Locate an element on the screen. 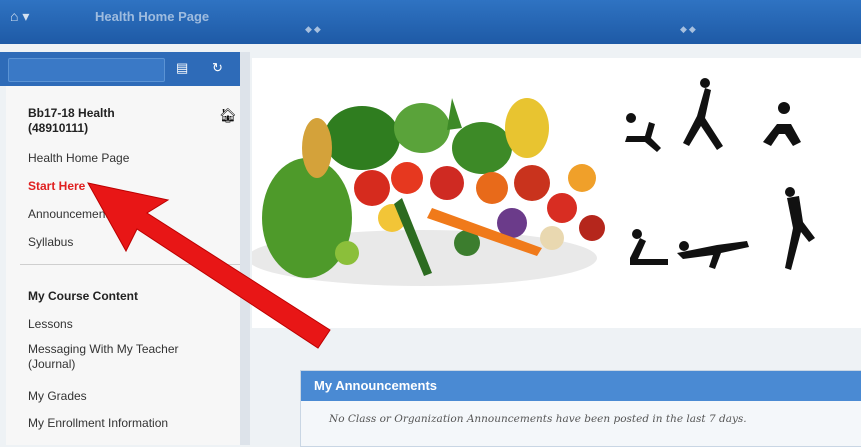  yoga-silhouettes is located at coordinates (720, 174).